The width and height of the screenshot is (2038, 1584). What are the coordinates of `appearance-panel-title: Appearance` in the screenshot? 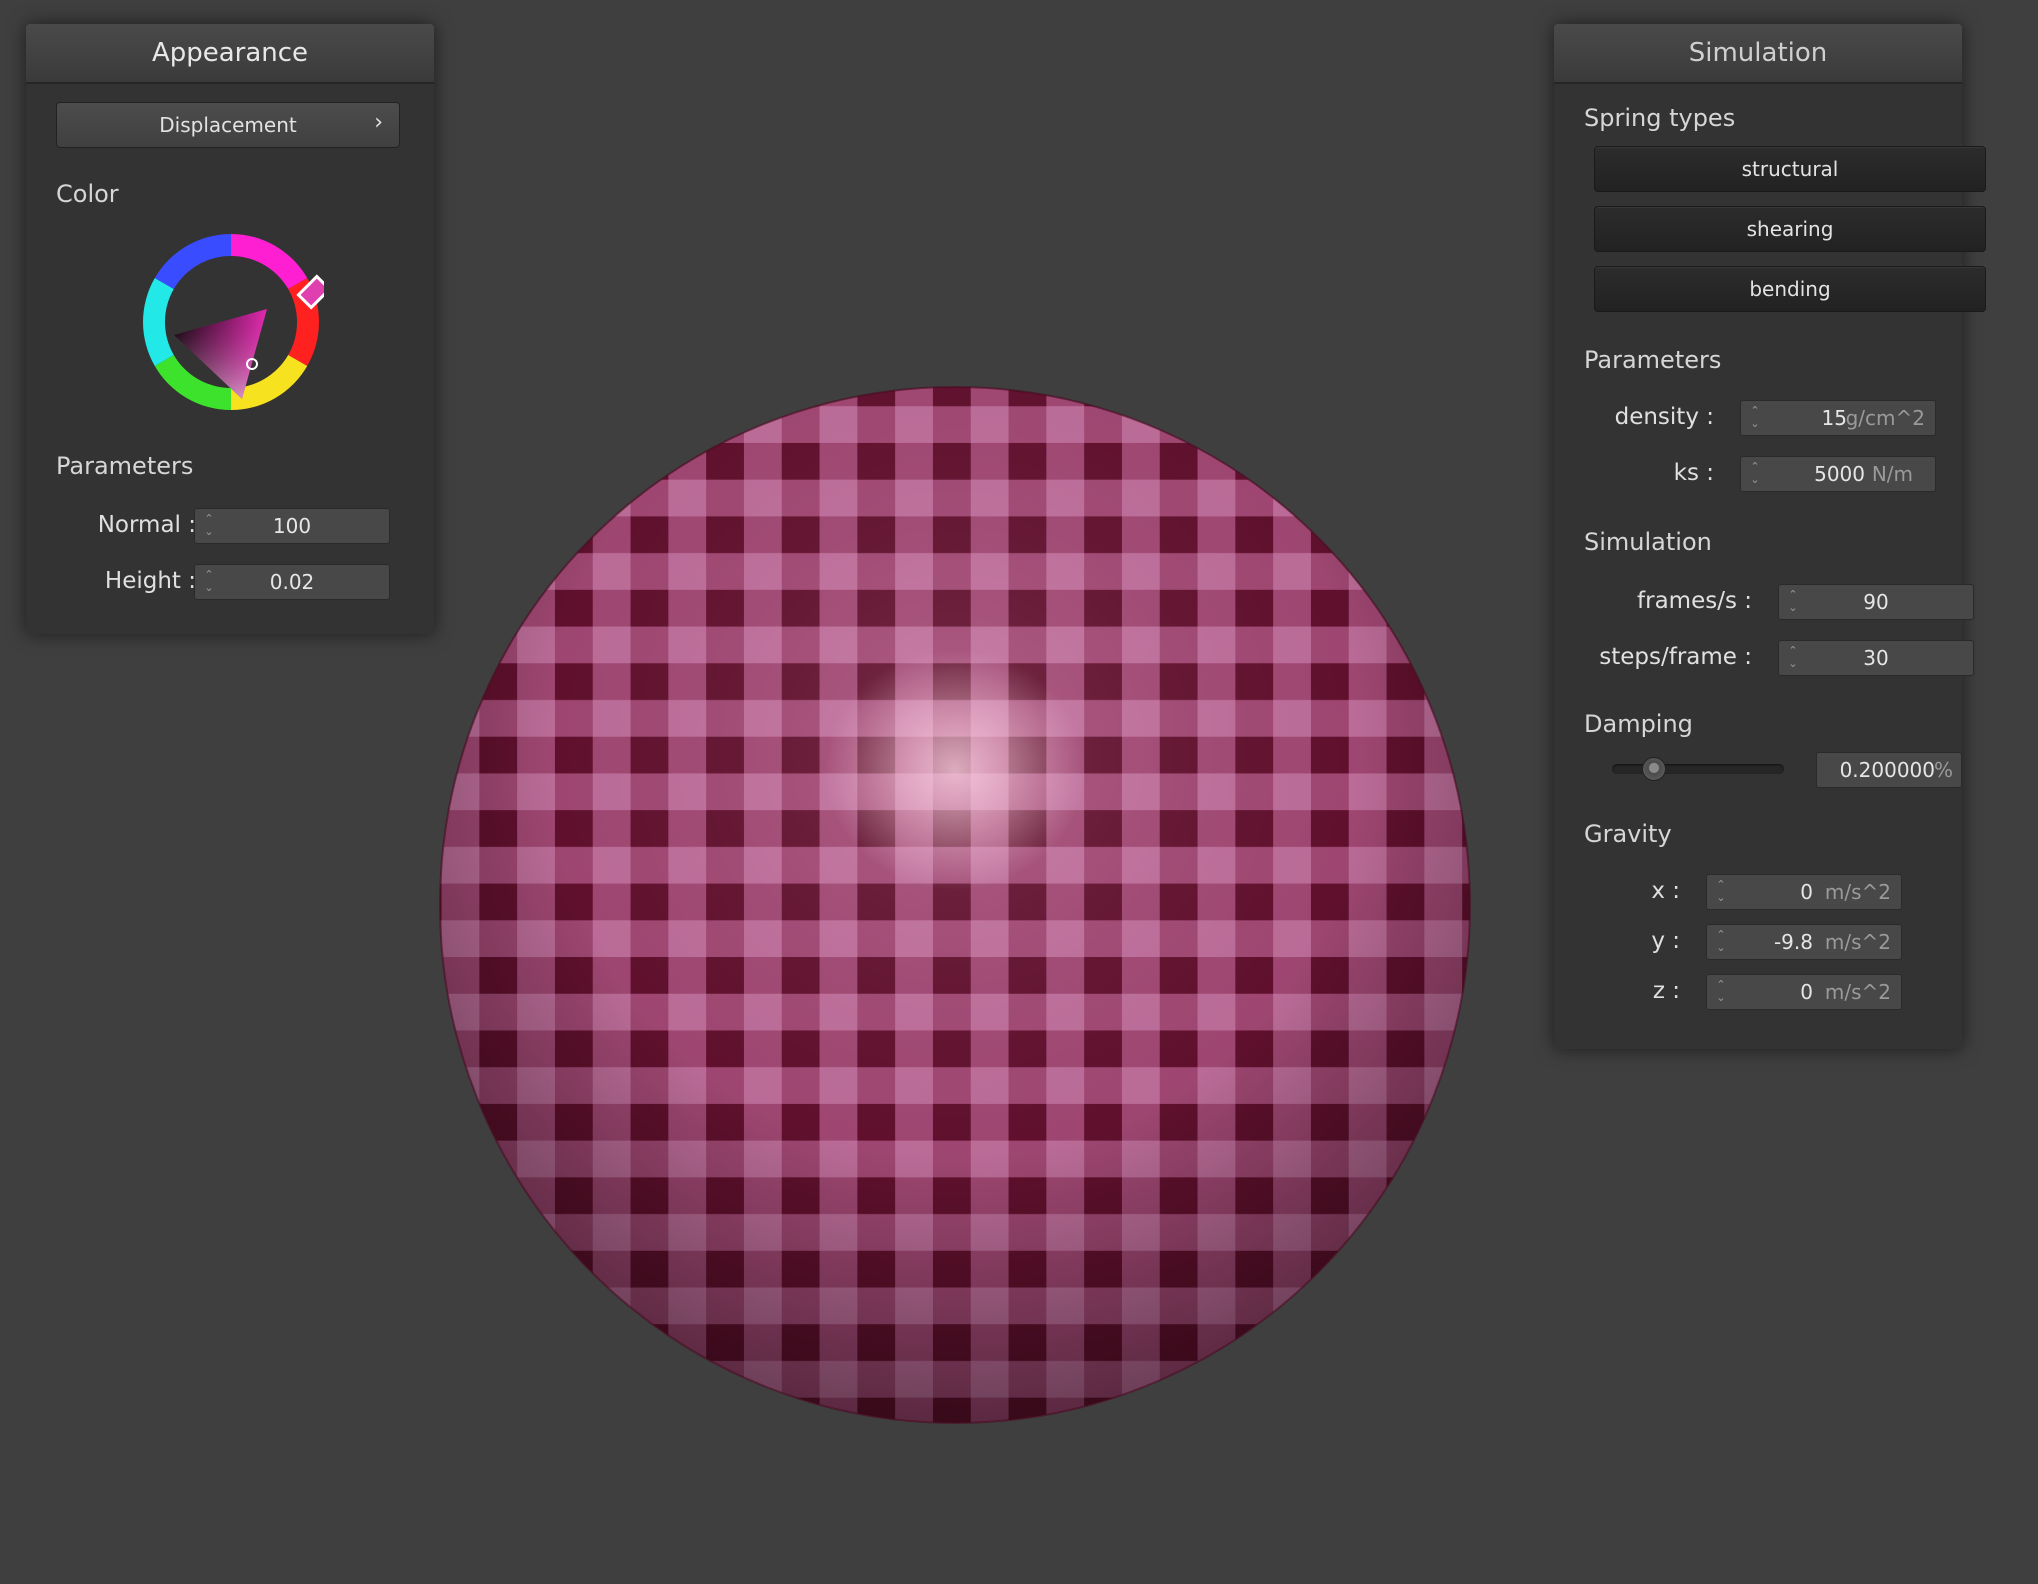 It's located at (230, 54).